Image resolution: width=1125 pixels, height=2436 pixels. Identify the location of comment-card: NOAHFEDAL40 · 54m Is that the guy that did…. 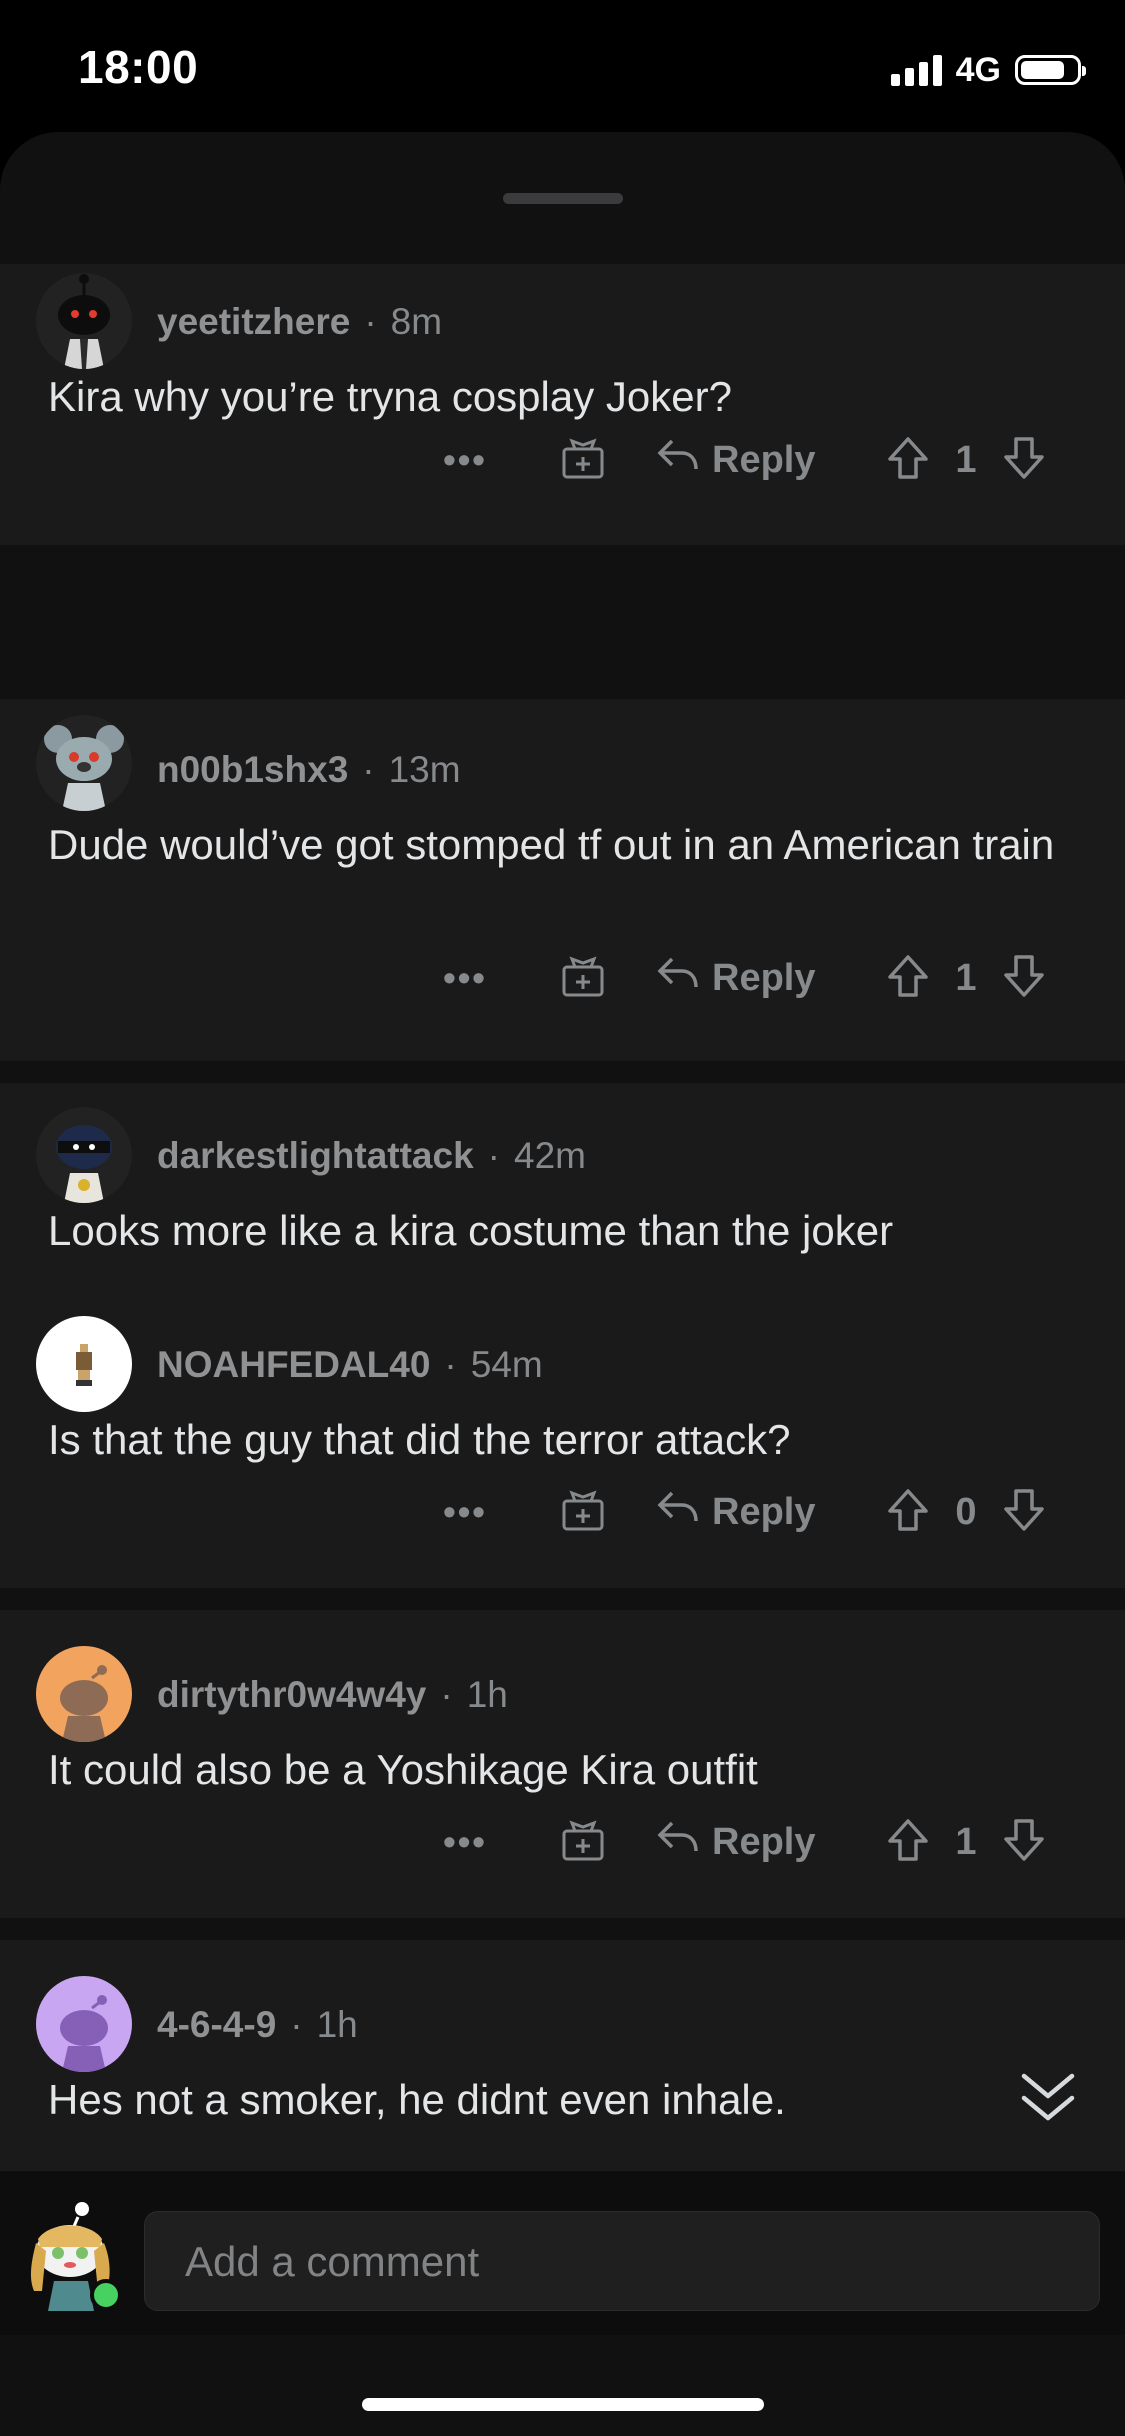
(562, 1434).